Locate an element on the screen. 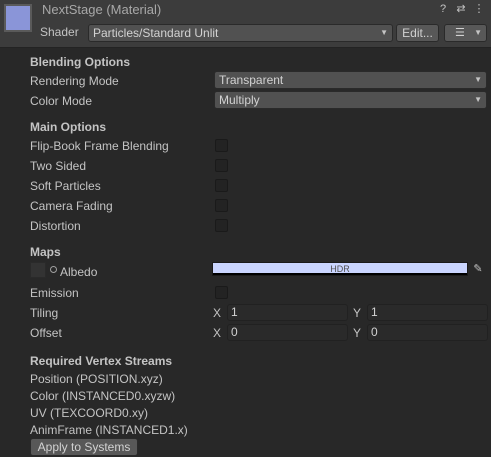 The height and width of the screenshot is (457, 491). distortion-label: Distortion is located at coordinates (55, 226).